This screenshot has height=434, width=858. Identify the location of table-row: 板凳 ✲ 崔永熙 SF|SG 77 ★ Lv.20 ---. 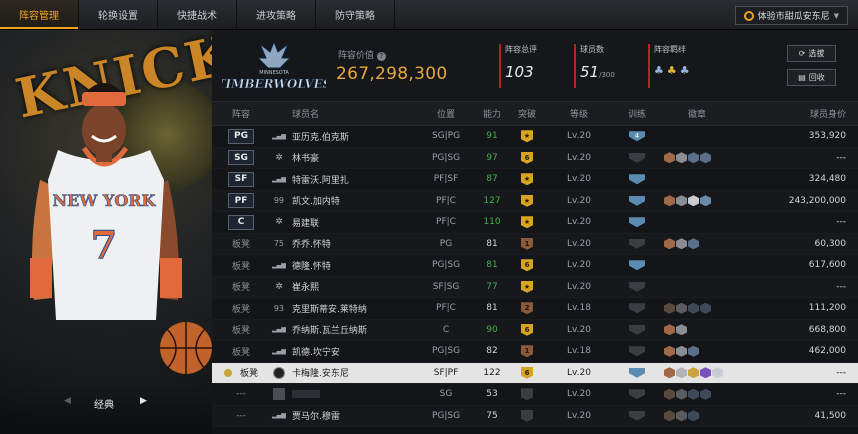
(535, 287).